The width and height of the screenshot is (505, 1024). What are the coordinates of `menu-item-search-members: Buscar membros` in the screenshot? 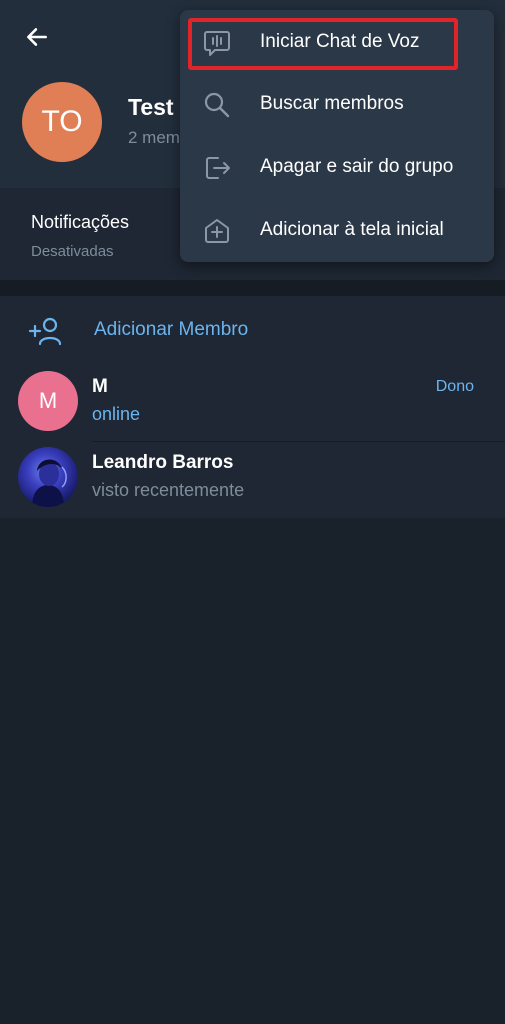 It's located at (337, 105).